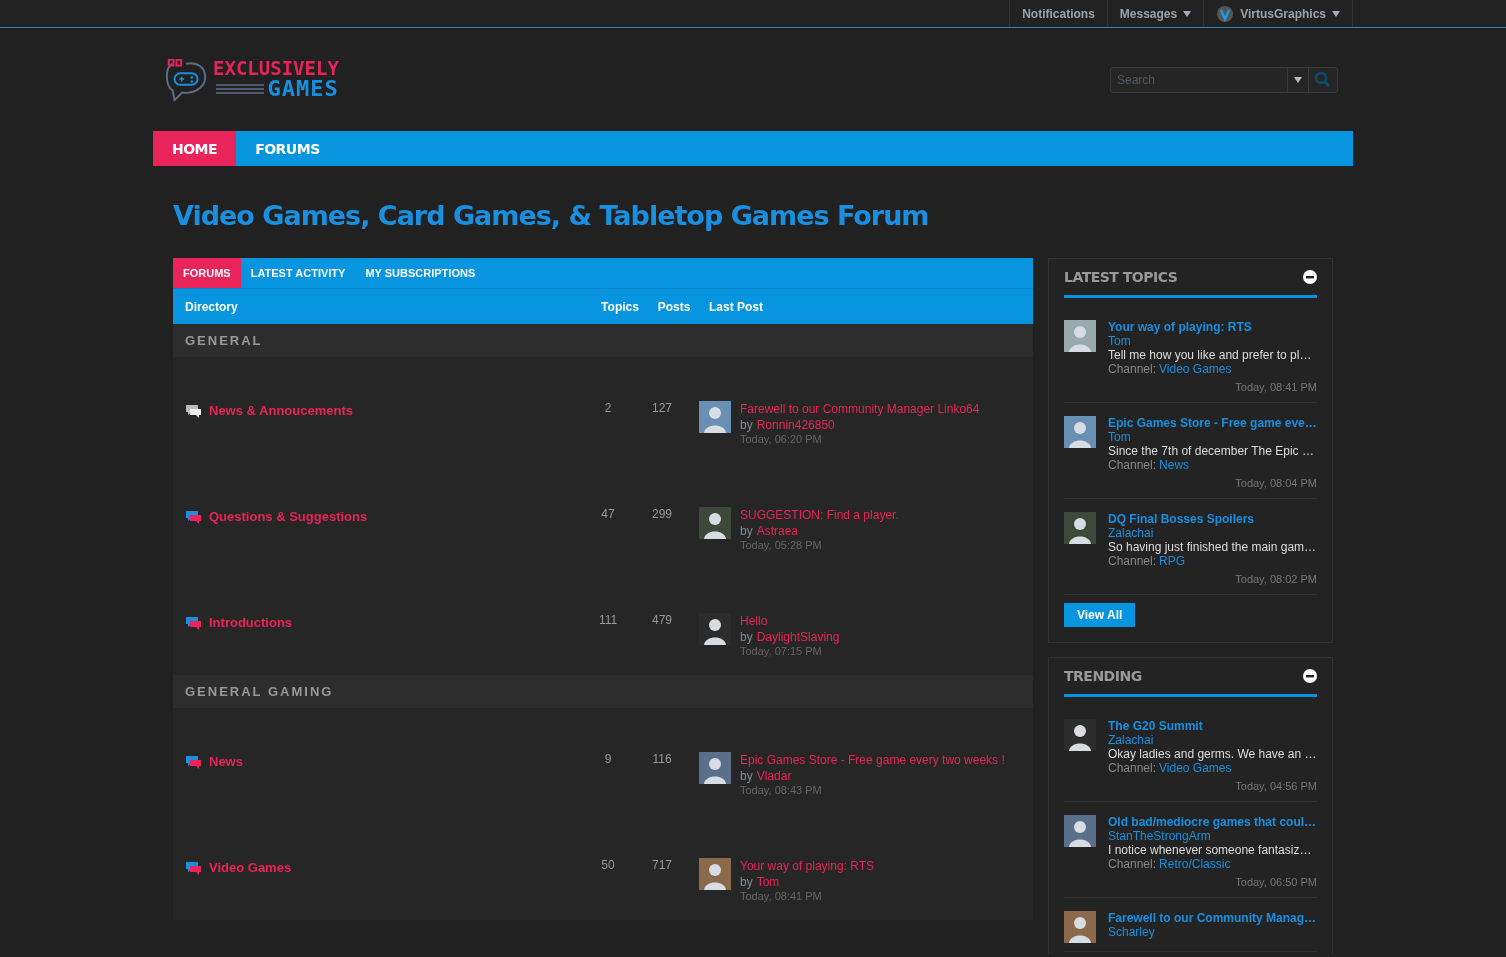 The width and height of the screenshot is (1506, 957). I want to click on post-count: 116, so click(662, 759).